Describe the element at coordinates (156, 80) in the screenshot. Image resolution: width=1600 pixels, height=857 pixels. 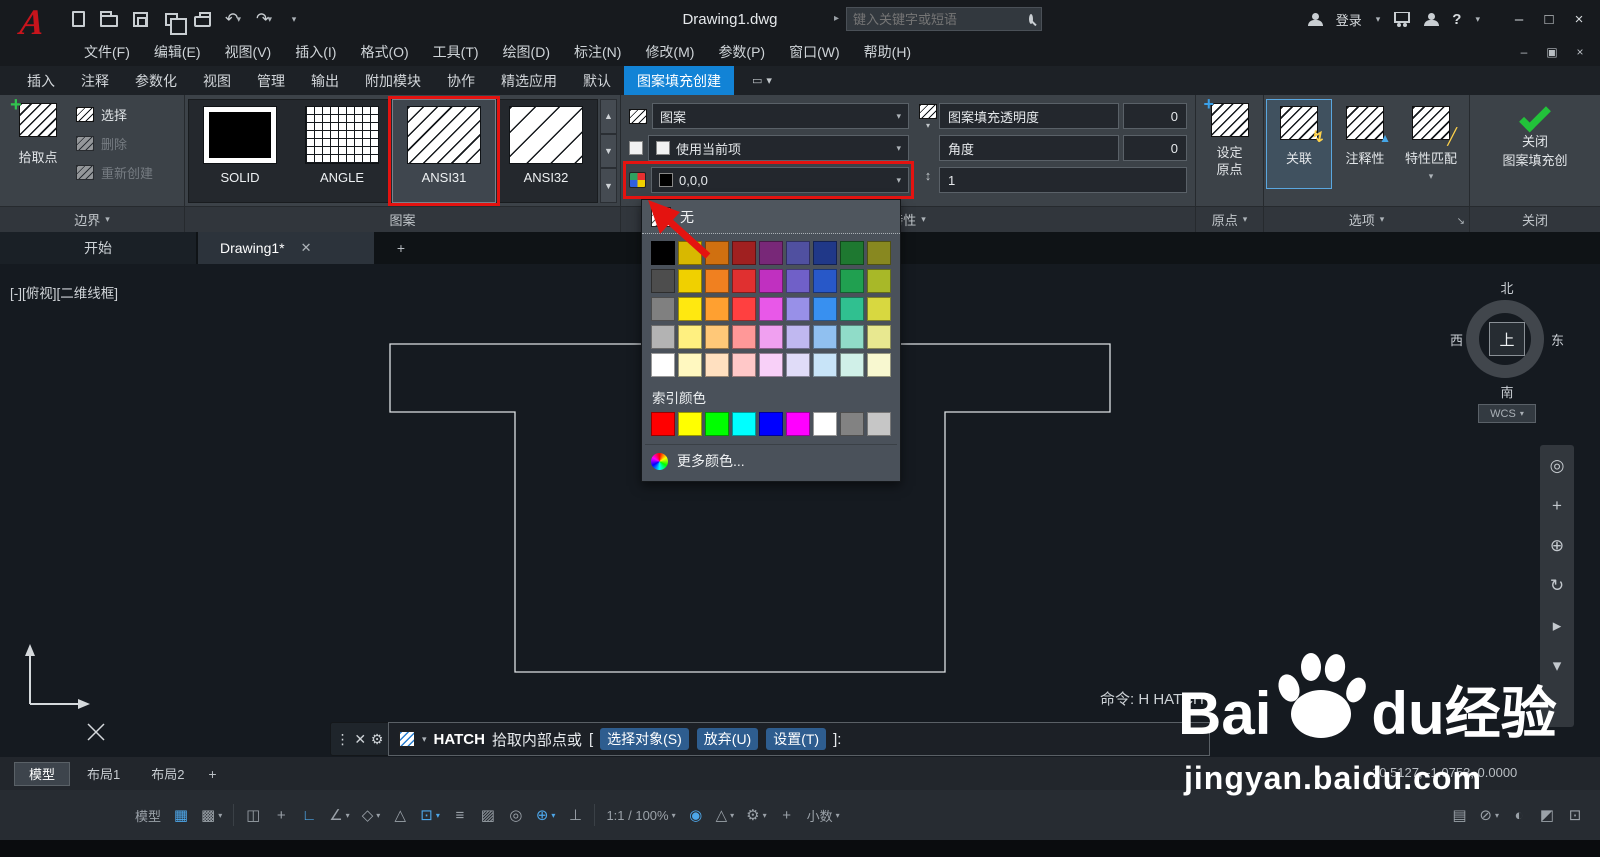
I see `ribbon-tab: 参数化` at that location.